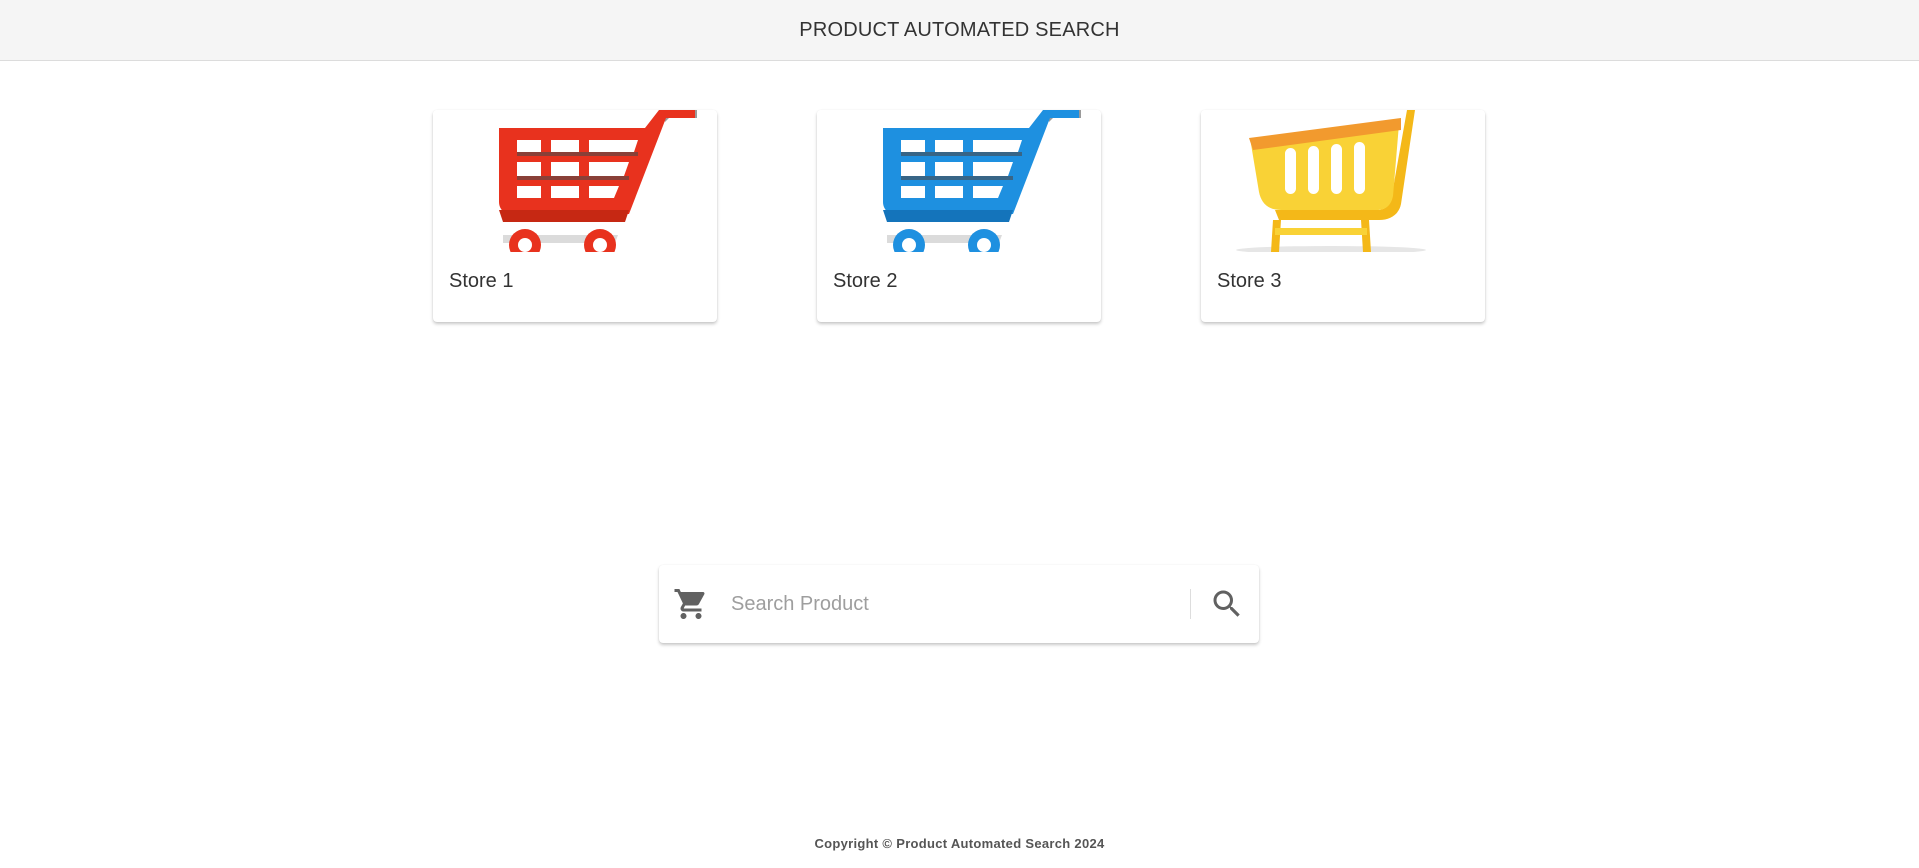 The height and width of the screenshot is (868, 1919). I want to click on app-header: PRODUCT AUTOMATED SEARCH, so click(959, 30).